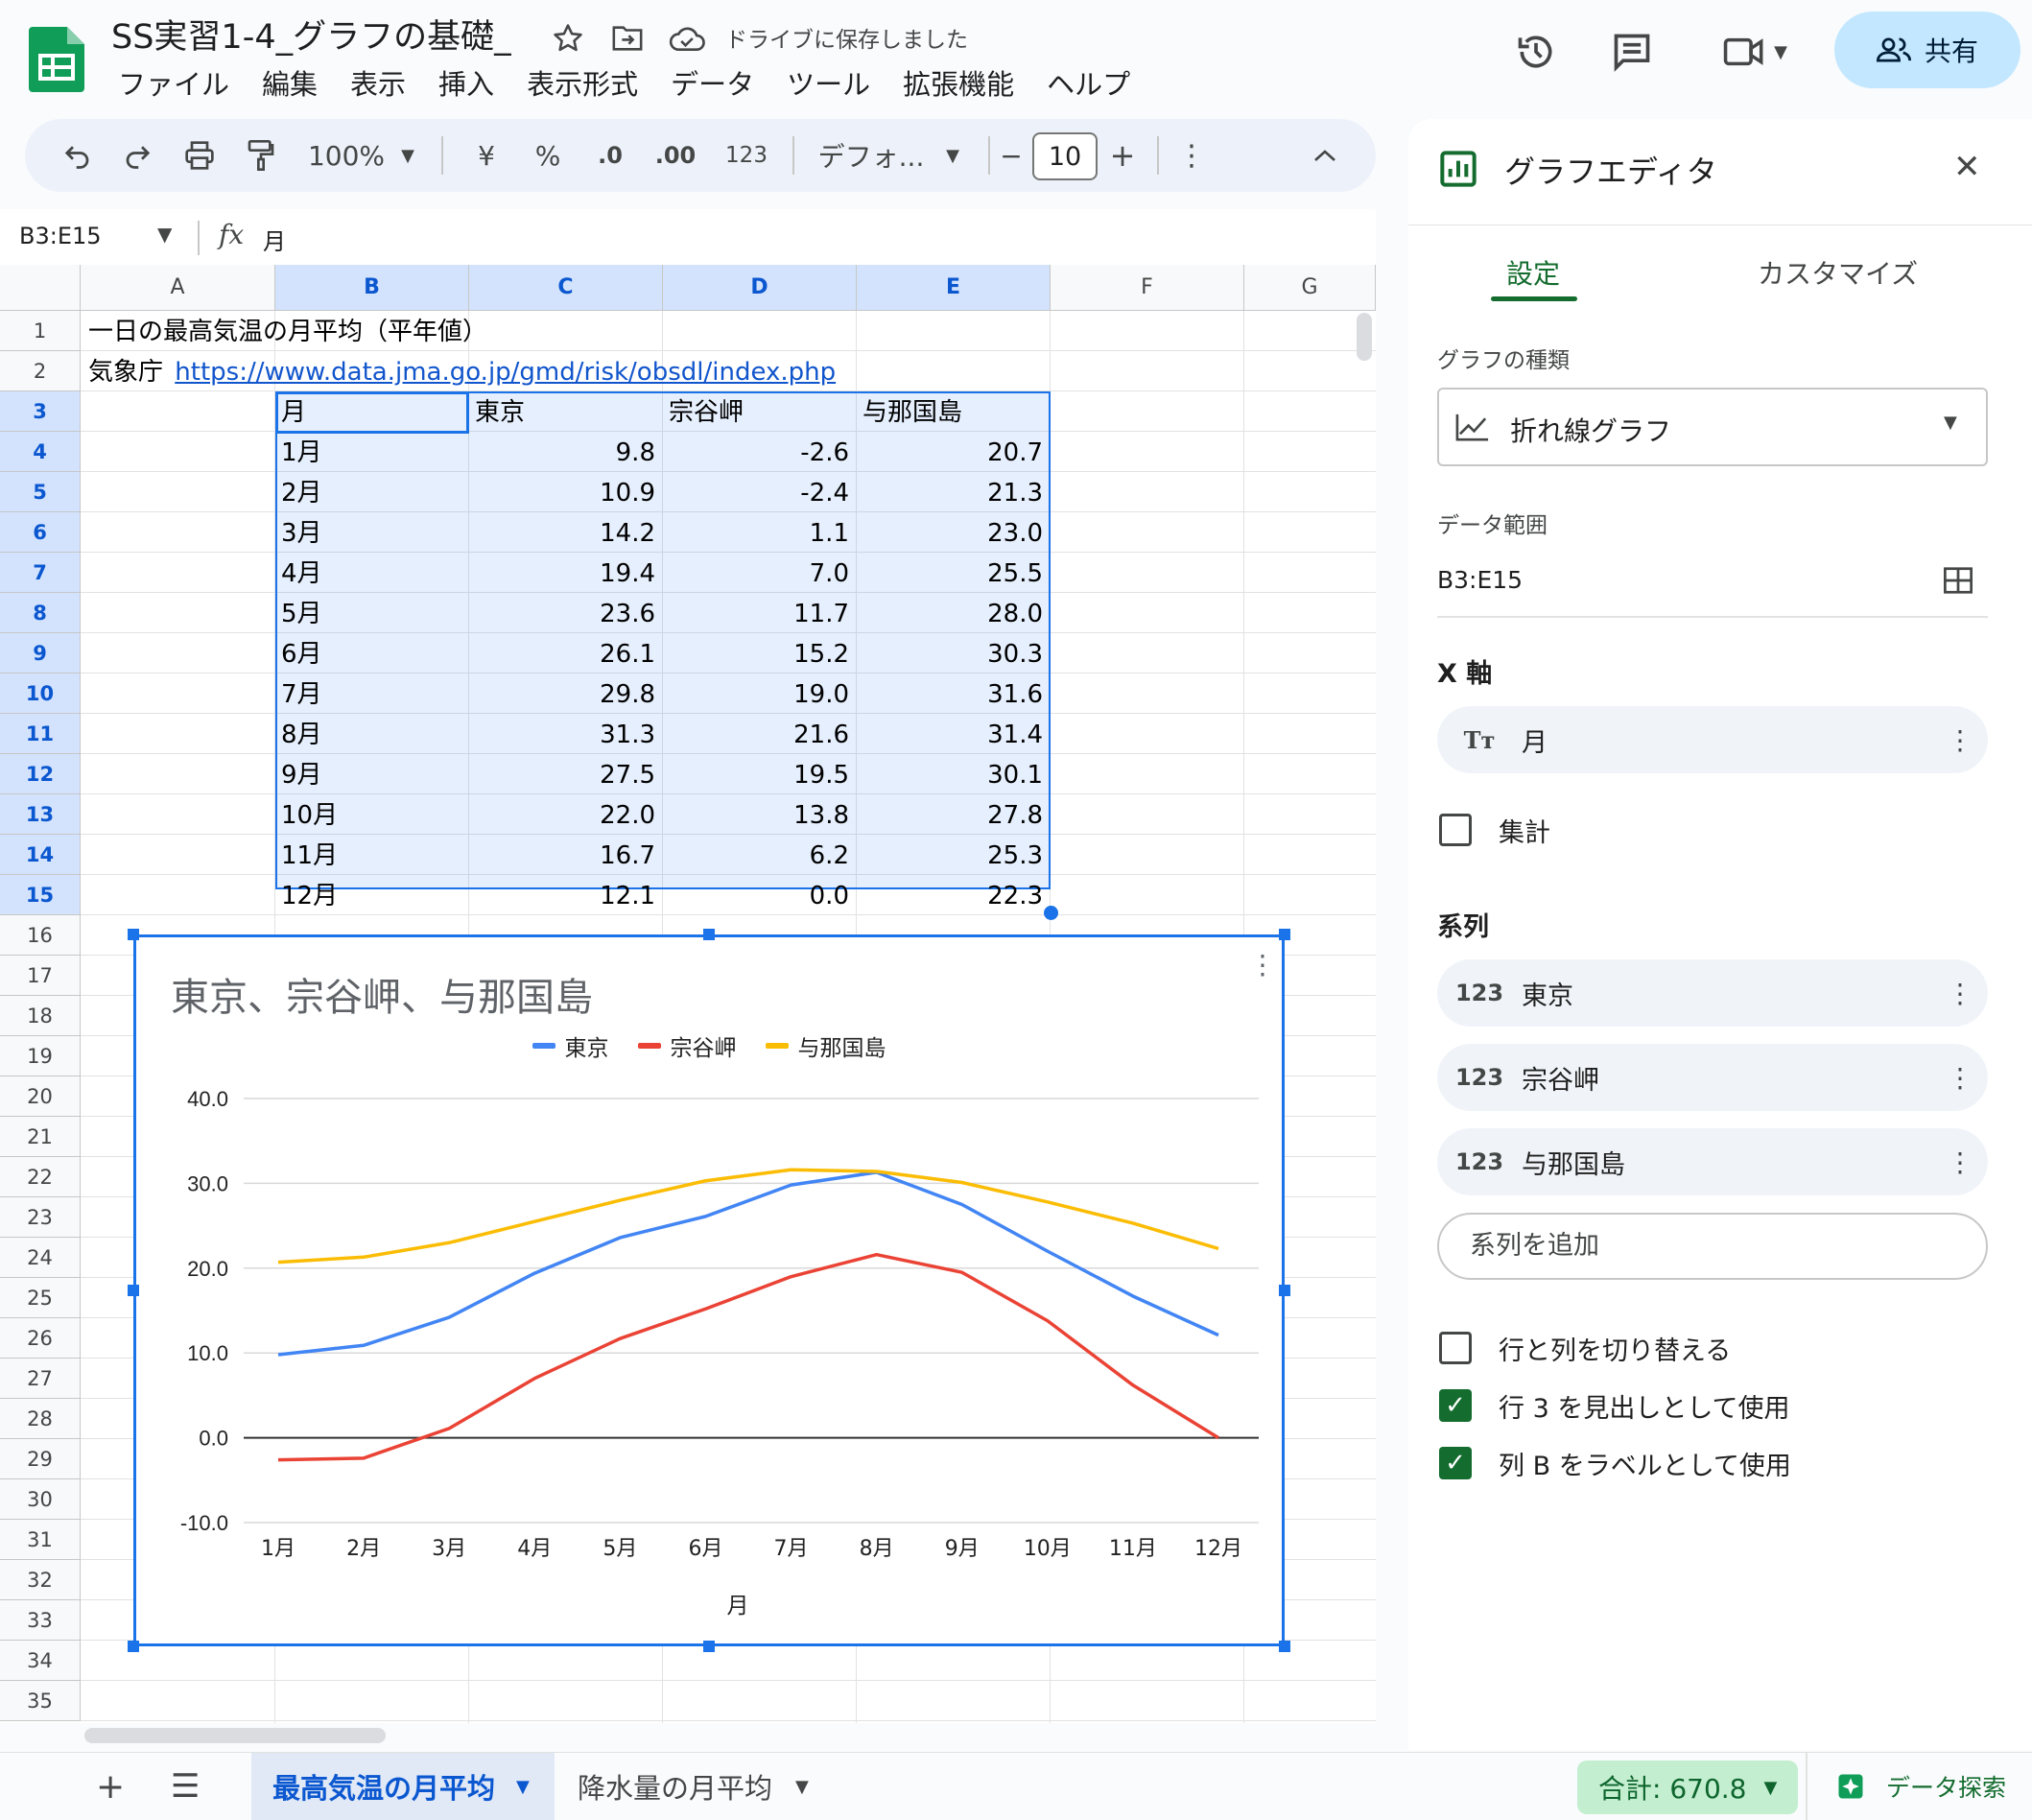  Describe the element at coordinates (40, 734) in the screenshot. I see `row-header: 11` at that location.